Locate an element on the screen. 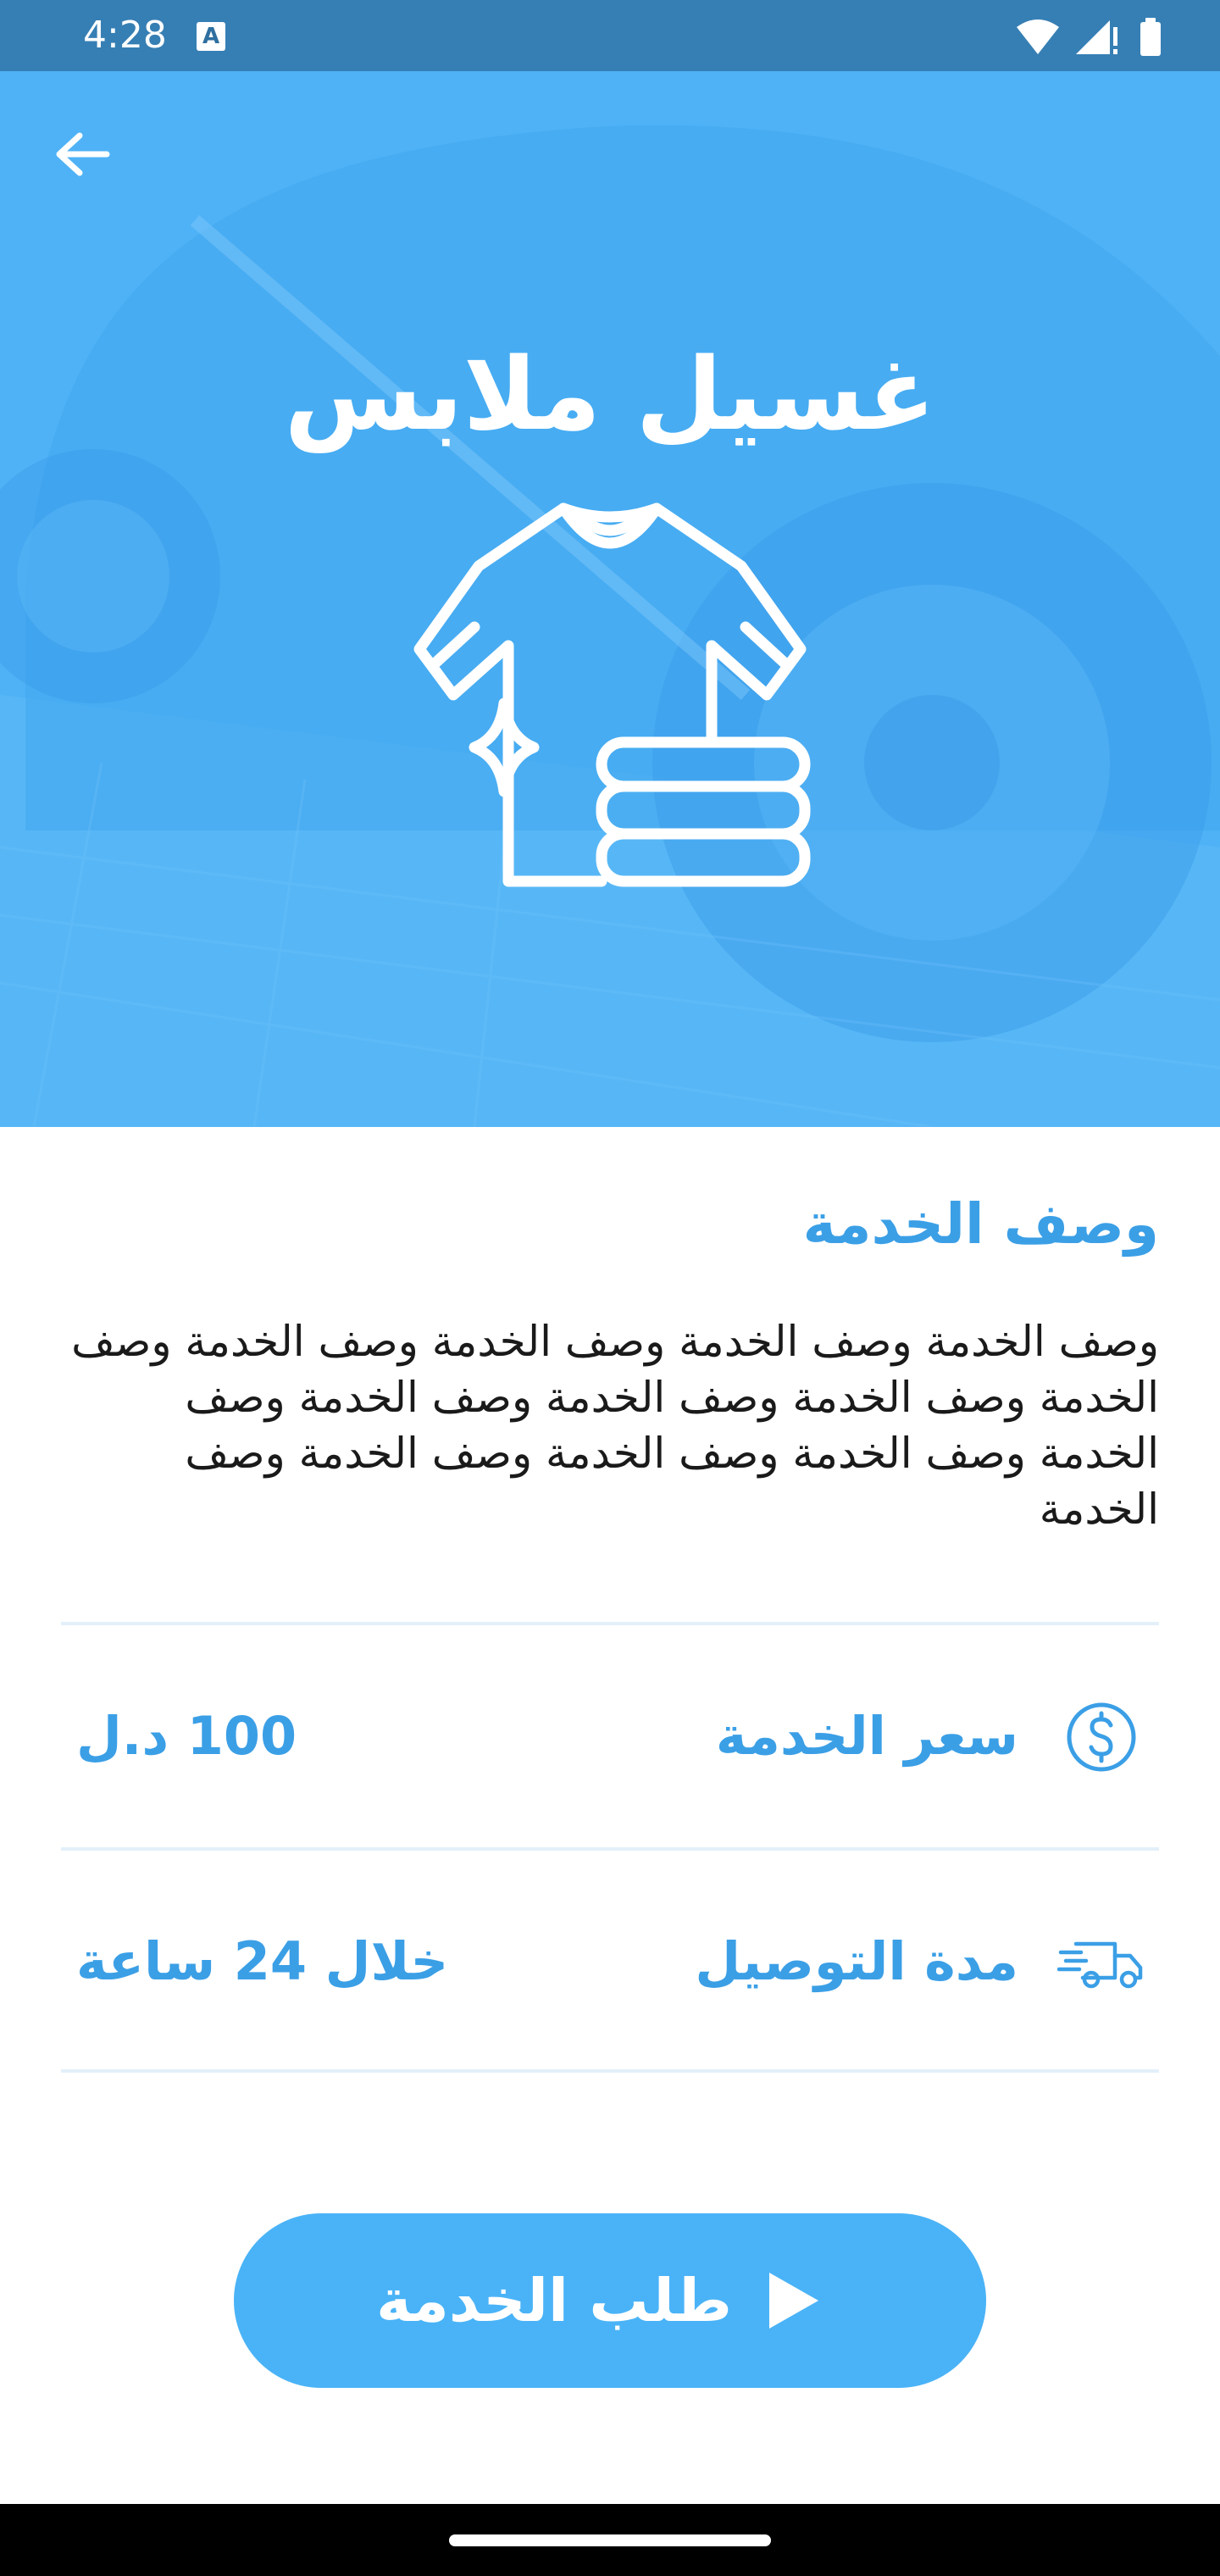 This screenshot has width=1220, height=2576. divider is located at coordinates (610, 2071).